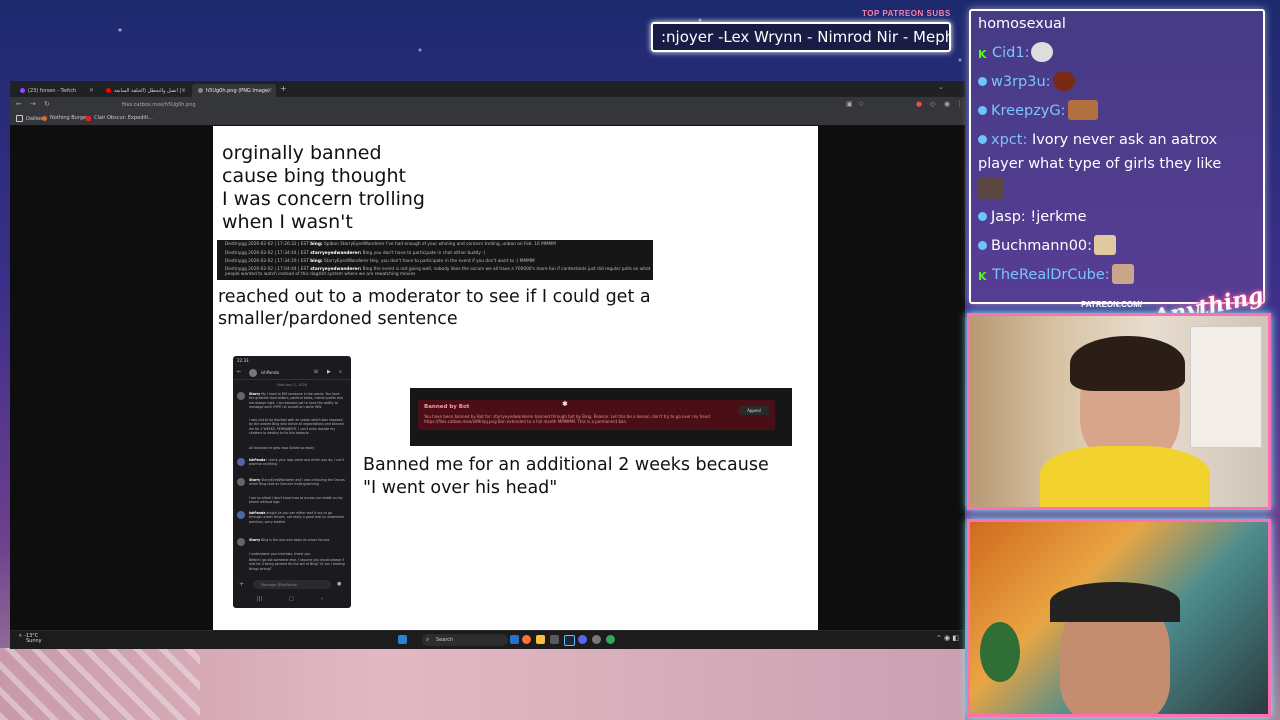 This screenshot has height=720, width=1280. I want to click on reload-icon: ↻, so click(47, 104).